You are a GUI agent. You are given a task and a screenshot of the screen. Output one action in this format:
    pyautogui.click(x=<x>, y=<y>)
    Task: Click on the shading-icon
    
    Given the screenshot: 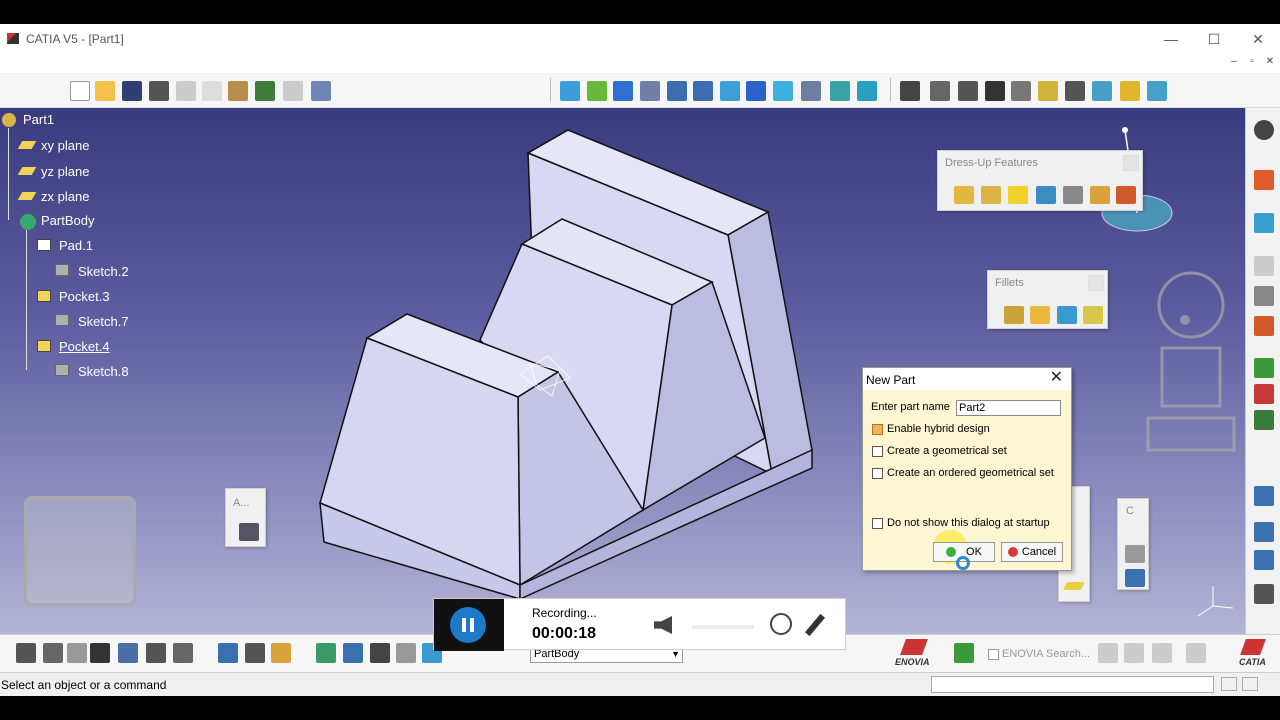 What is the action you would take?
    pyautogui.click(x=811, y=91)
    